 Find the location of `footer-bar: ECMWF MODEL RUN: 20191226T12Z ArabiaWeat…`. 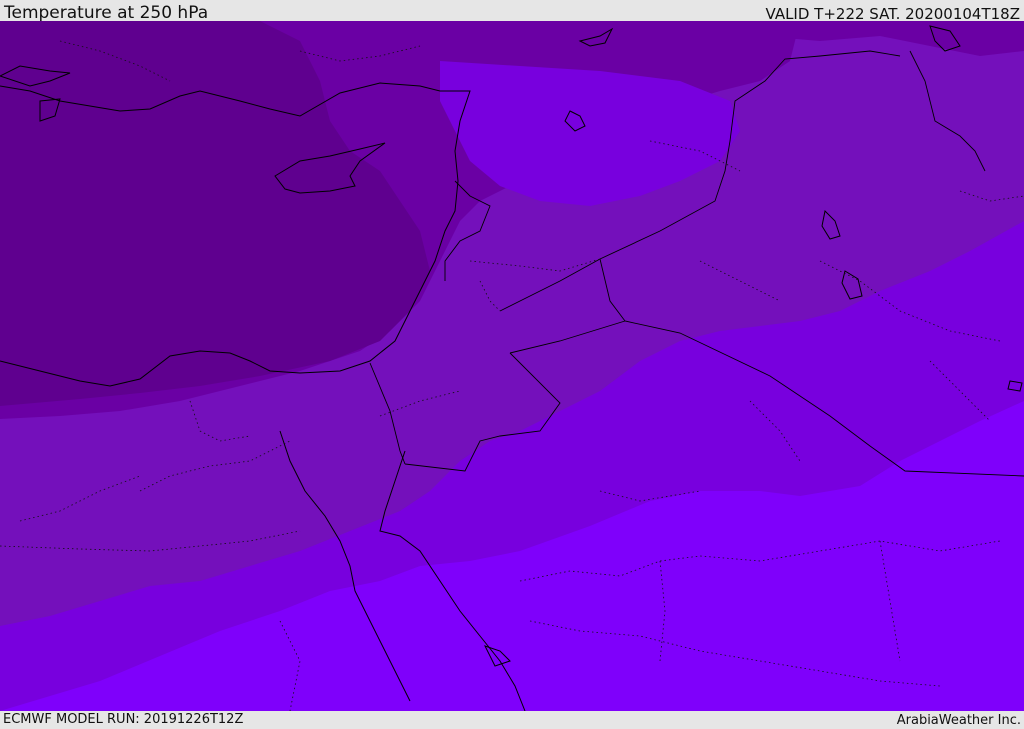

footer-bar: ECMWF MODEL RUN: 20191226T12Z ArabiaWeat… is located at coordinates (512, 720).